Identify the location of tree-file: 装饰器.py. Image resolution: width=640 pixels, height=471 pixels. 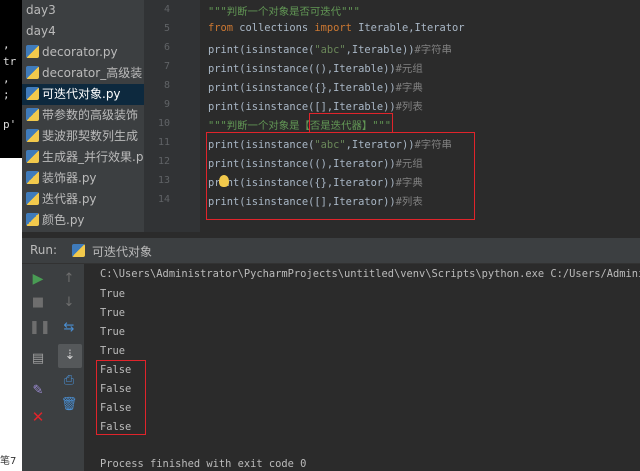
(83, 178).